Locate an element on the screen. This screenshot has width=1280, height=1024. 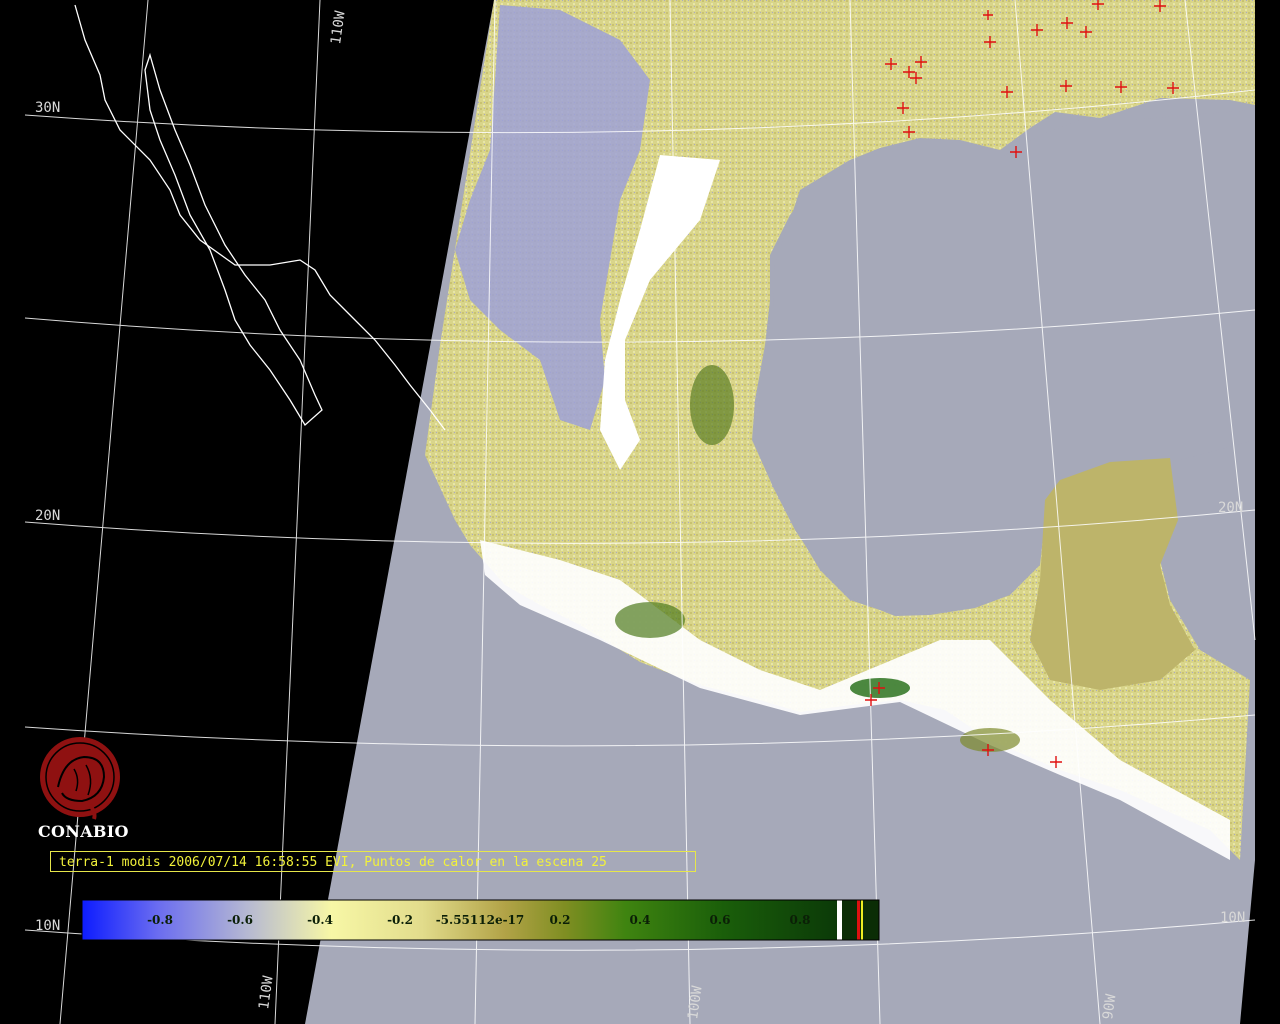
colorbar-red-swatch is located at coordinates (858, 920).